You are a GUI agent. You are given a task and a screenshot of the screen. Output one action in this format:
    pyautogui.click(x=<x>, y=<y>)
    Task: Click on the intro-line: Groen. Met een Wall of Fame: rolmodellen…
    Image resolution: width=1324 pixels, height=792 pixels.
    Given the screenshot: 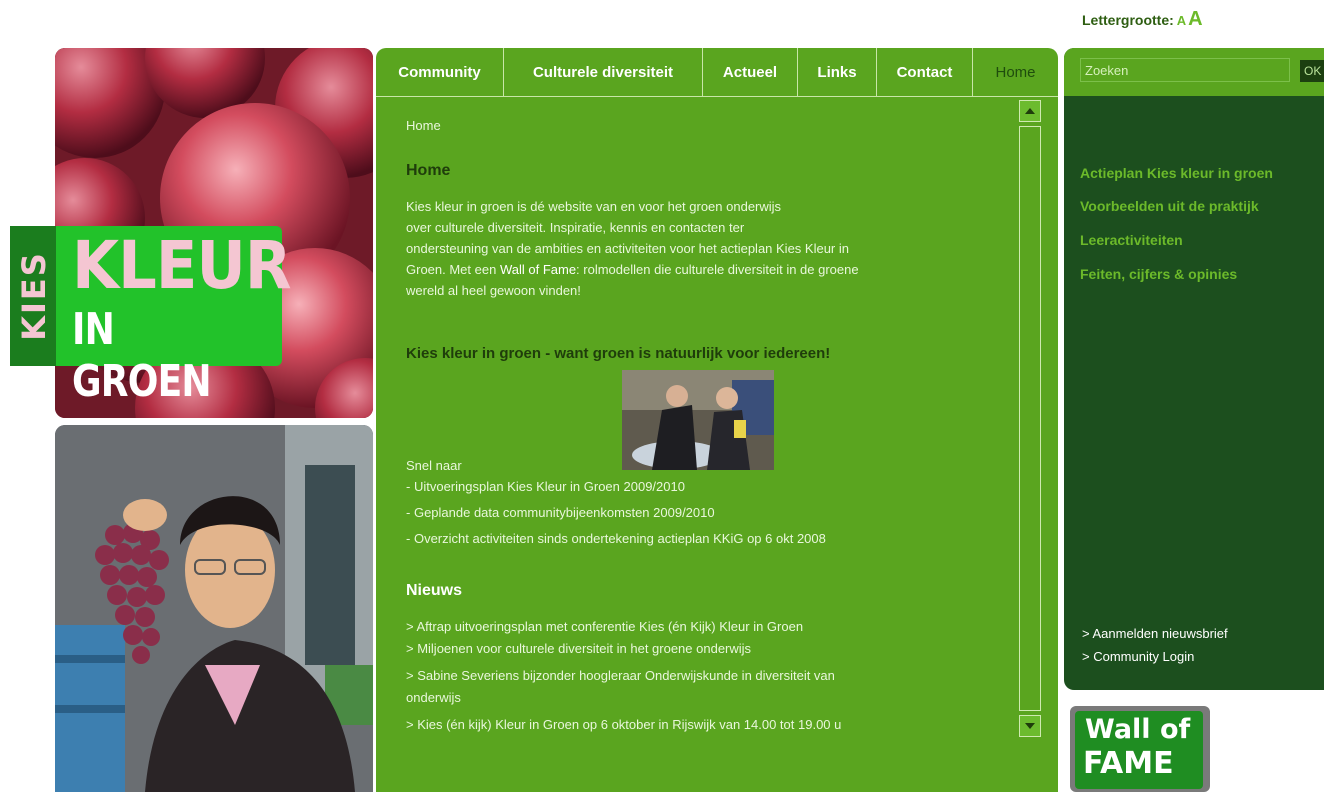 What is the action you would take?
    pyautogui.click(x=696, y=269)
    